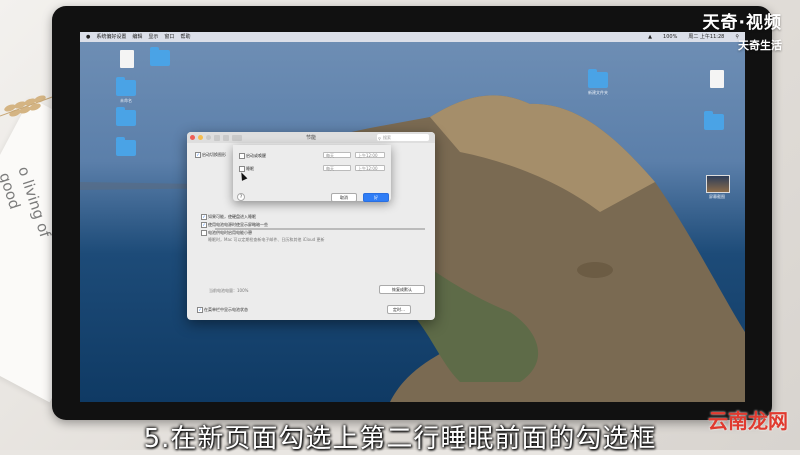 This screenshot has width=800, height=455. I want to click on schedule-sheet: 启动或唤醒 每天 上午12:00 睡眠 每天 上午12:00 ? 取消 好, so click(312, 173).